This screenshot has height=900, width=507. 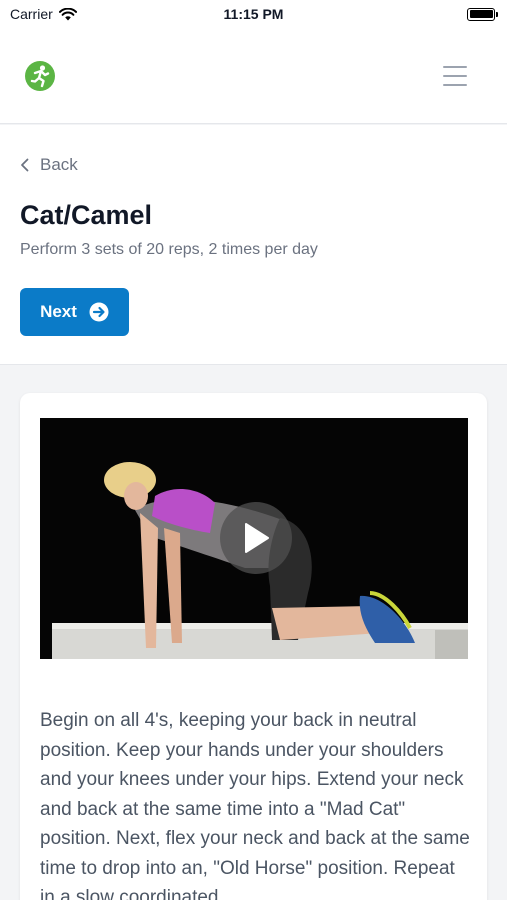 I want to click on carrier-label: Carrier, so click(x=31, y=14).